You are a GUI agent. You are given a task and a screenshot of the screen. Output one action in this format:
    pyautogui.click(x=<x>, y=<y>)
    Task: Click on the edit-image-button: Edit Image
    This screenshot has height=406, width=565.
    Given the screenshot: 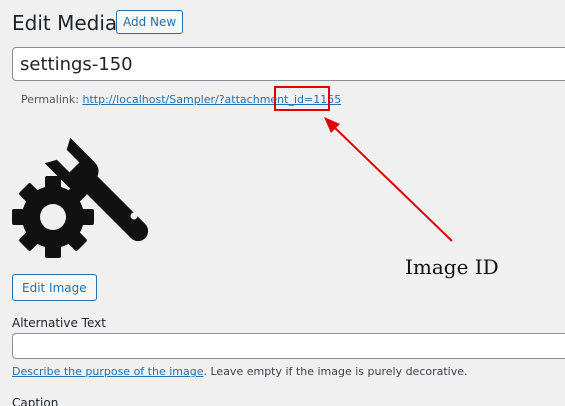 What is the action you would take?
    pyautogui.click(x=54, y=287)
    